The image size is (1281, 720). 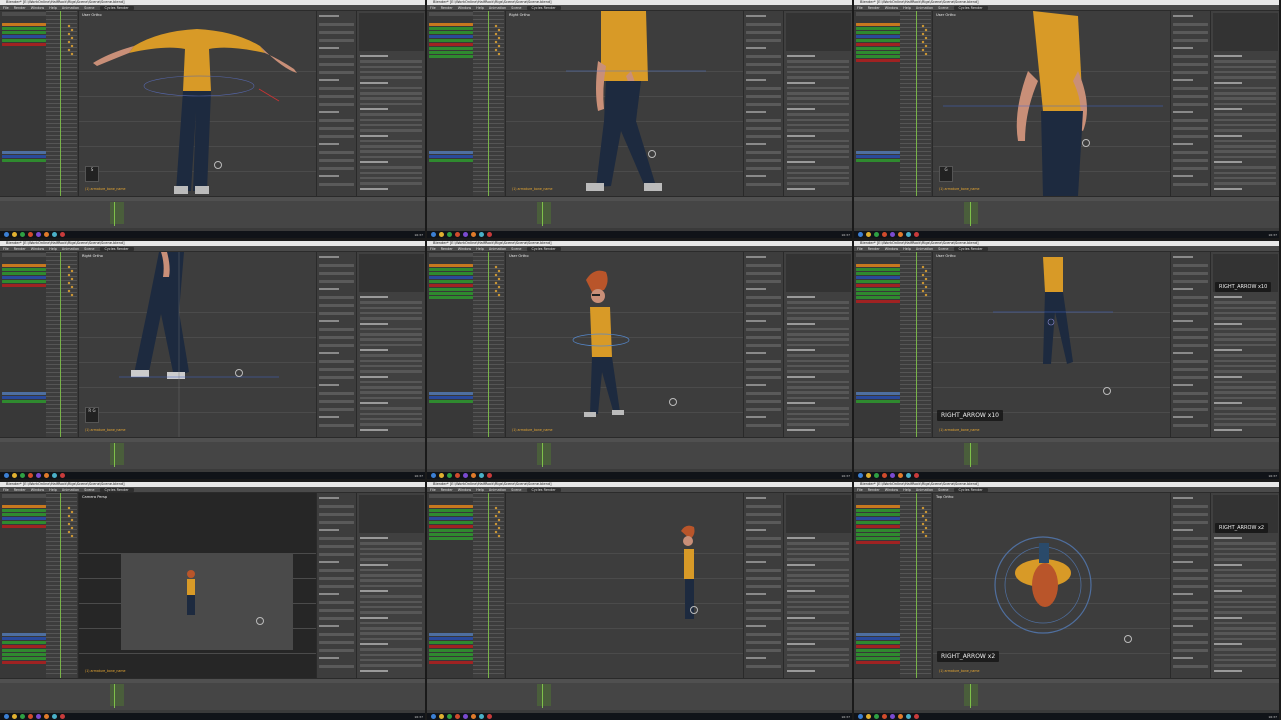 What do you see at coordinates (624, 585) in the screenshot?
I see `3d-viewport` at bounding box center [624, 585].